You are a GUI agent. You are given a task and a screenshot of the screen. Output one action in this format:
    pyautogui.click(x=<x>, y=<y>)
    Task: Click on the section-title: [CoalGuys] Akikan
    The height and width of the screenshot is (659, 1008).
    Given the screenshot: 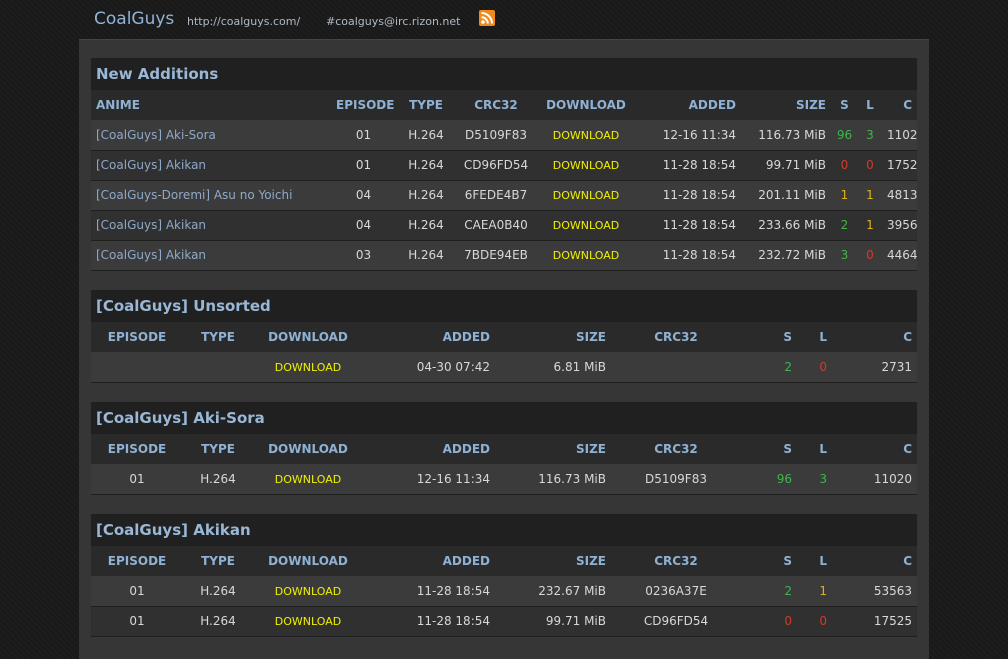 What is the action you would take?
    pyautogui.click(x=504, y=530)
    